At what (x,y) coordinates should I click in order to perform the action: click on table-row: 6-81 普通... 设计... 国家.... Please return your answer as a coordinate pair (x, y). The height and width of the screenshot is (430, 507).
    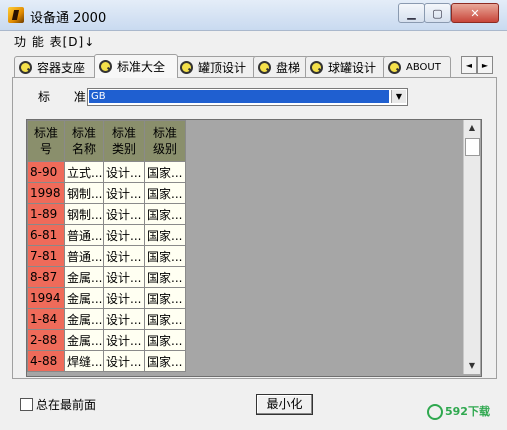
    Looking at the image, I should click on (106, 235).